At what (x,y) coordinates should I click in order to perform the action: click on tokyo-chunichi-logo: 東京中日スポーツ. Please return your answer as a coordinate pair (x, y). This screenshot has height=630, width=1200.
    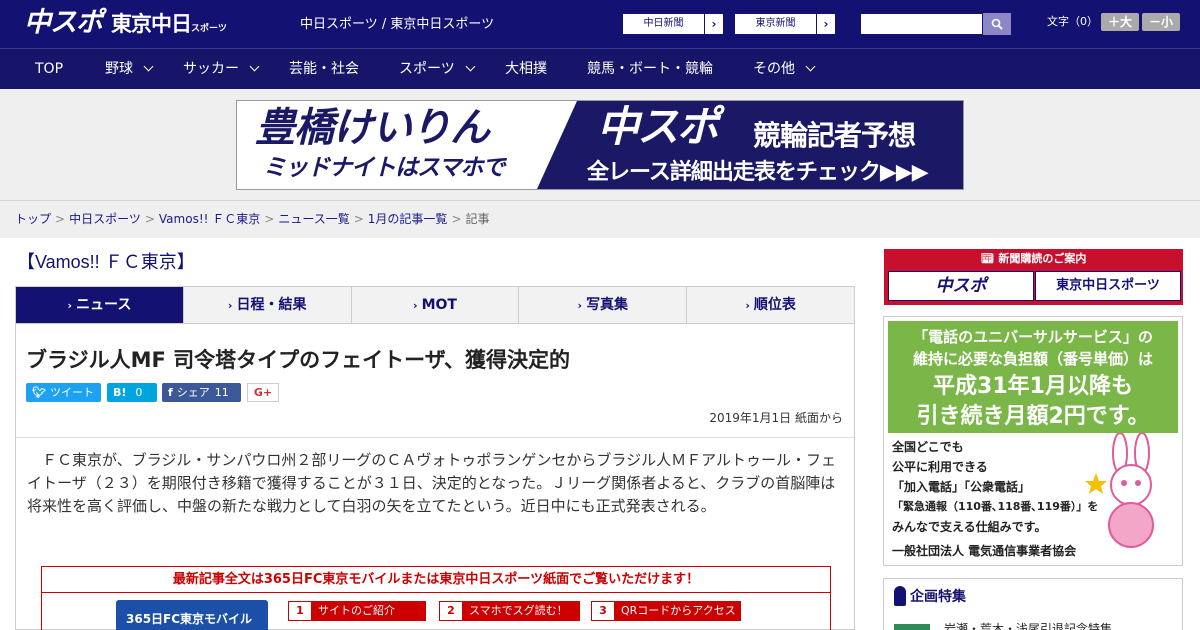
    Looking at the image, I should click on (169, 26).